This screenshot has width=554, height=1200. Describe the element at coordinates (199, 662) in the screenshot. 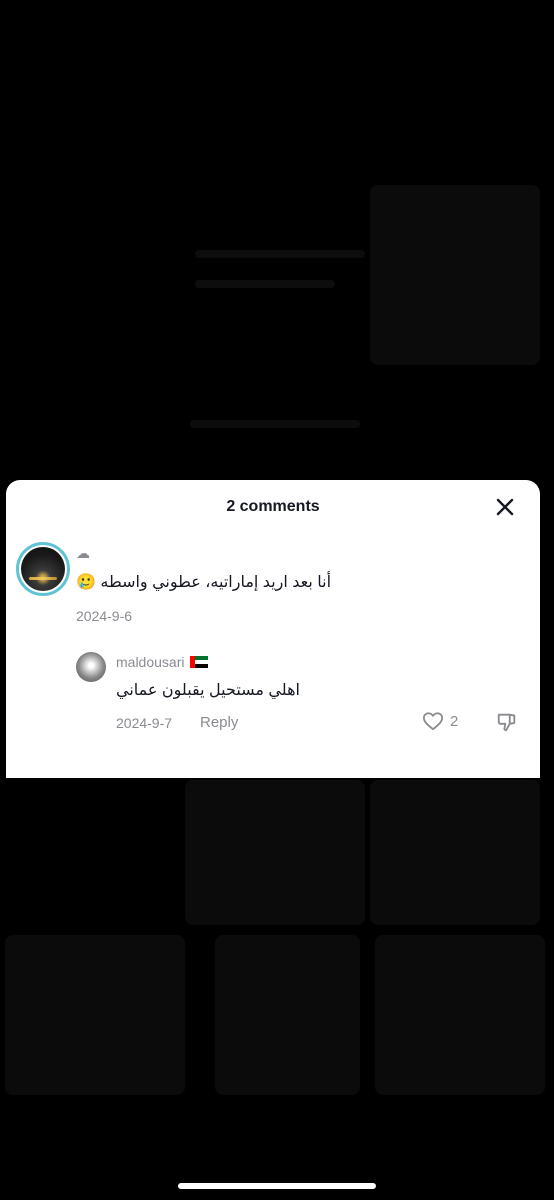

I see `uae-flag-icon` at that location.